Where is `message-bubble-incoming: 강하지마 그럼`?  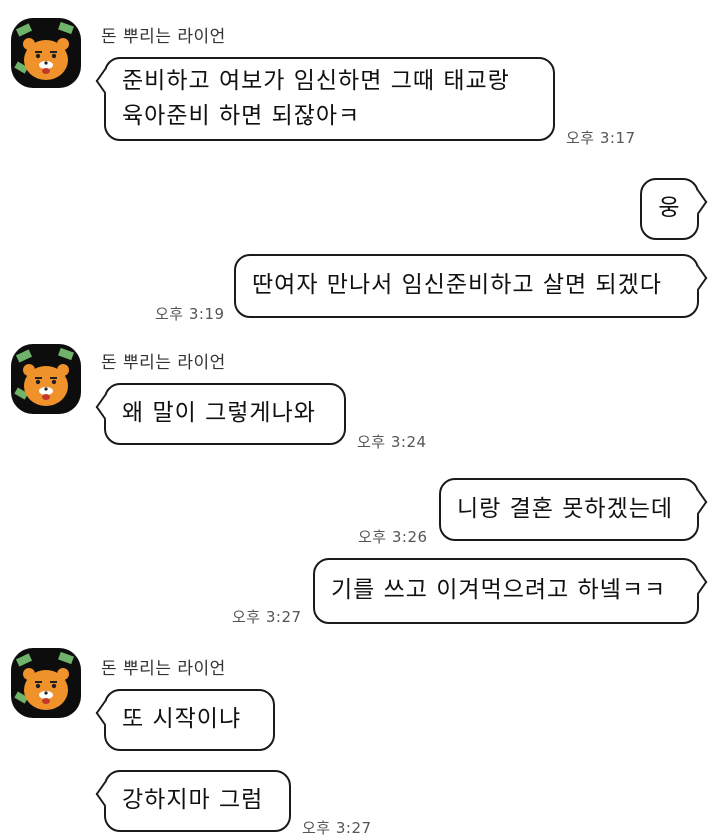
message-bubble-incoming: 강하지마 그럼 is located at coordinates (197, 801).